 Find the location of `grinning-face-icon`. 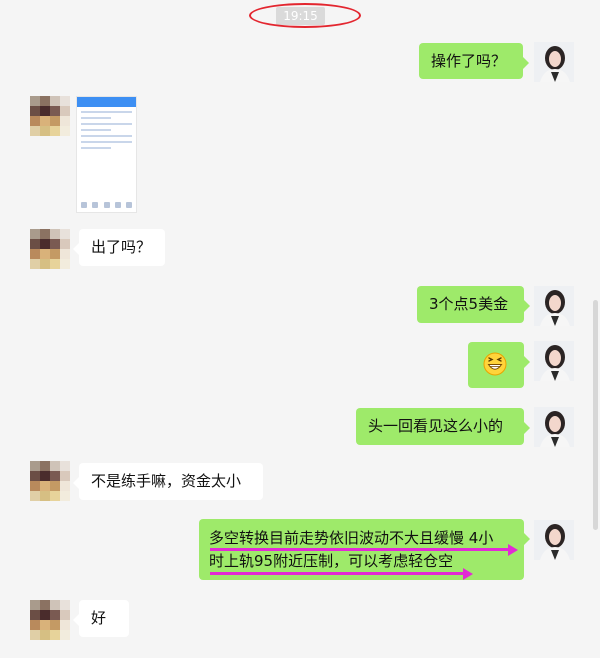

grinning-face-icon is located at coordinates (495, 364).